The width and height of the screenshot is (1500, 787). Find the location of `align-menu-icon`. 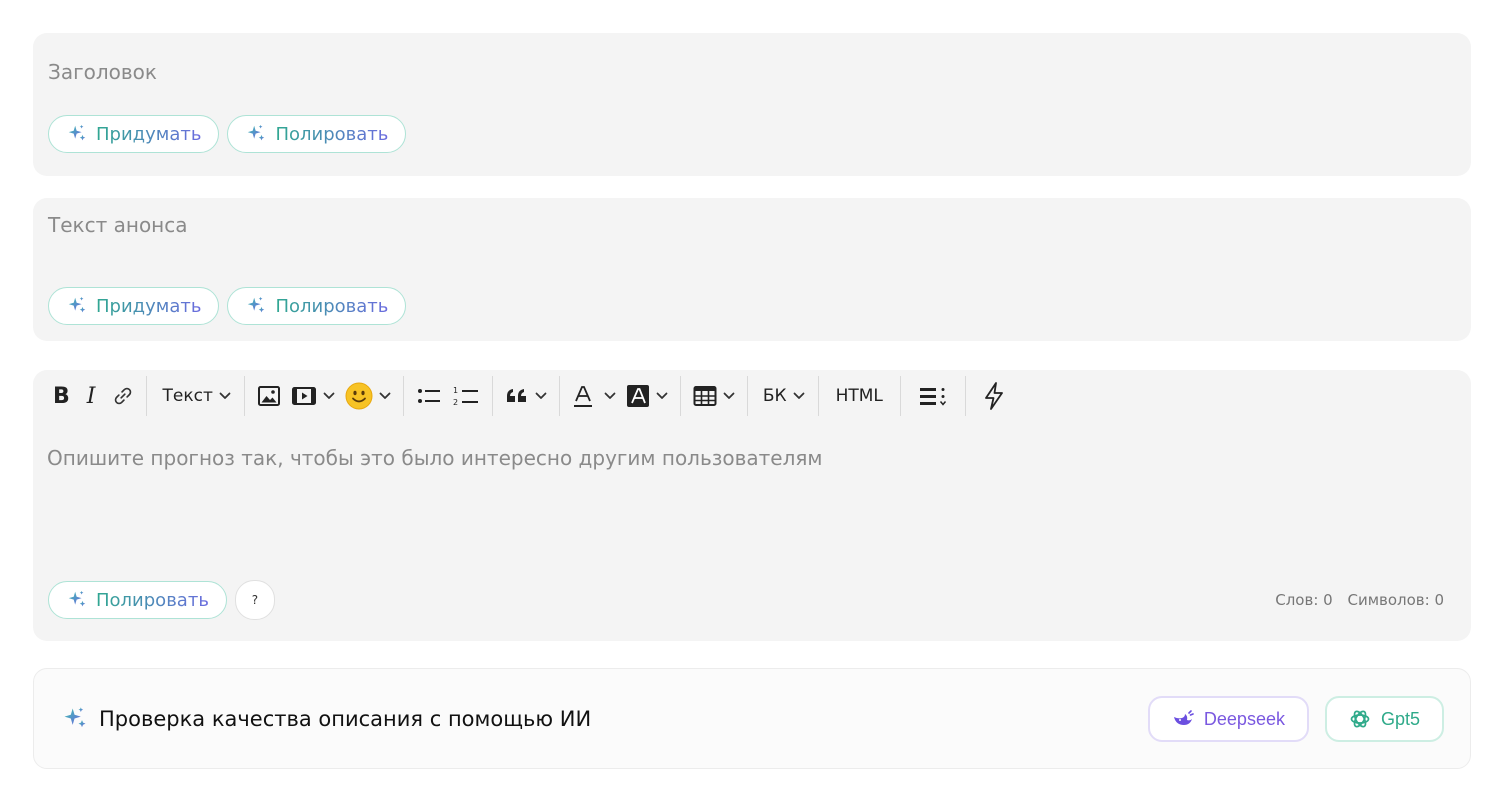

align-menu-icon is located at coordinates (932, 397).